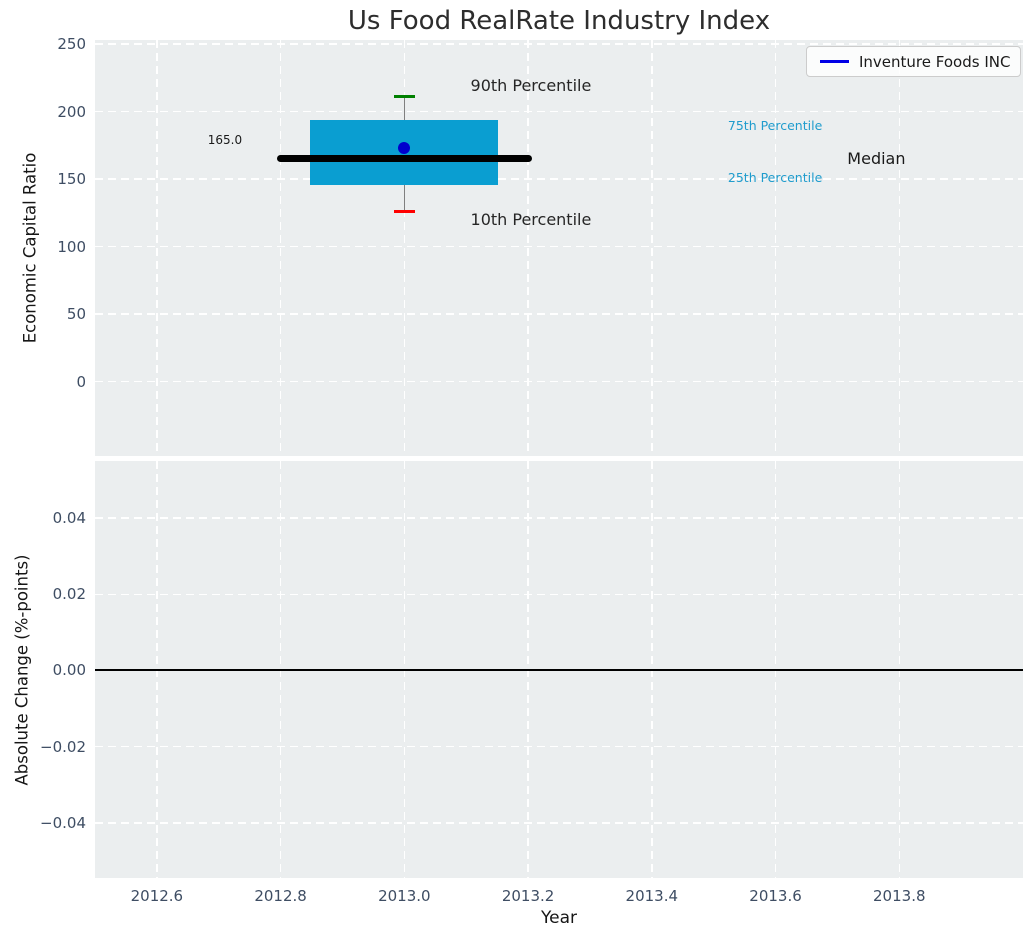  What do you see at coordinates (559, 918) in the screenshot?
I see `x-axis-label: Year` at bounding box center [559, 918].